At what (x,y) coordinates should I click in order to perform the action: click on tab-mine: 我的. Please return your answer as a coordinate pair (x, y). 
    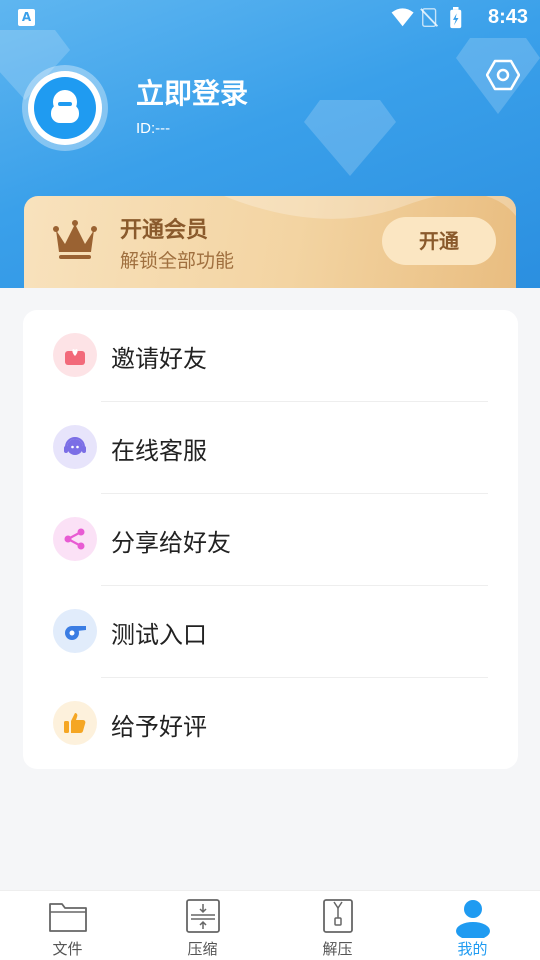
    Looking at the image, I should click on (472, 925).